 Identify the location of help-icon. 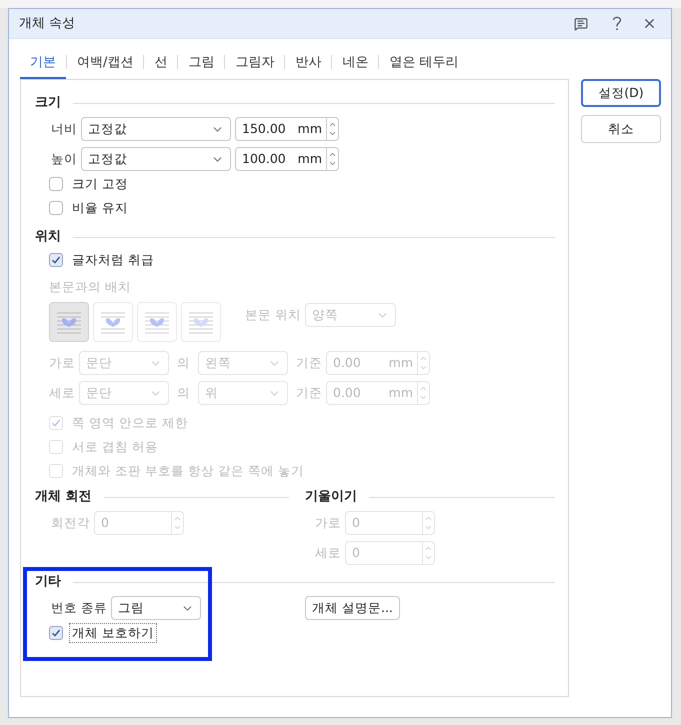
(617, 23).